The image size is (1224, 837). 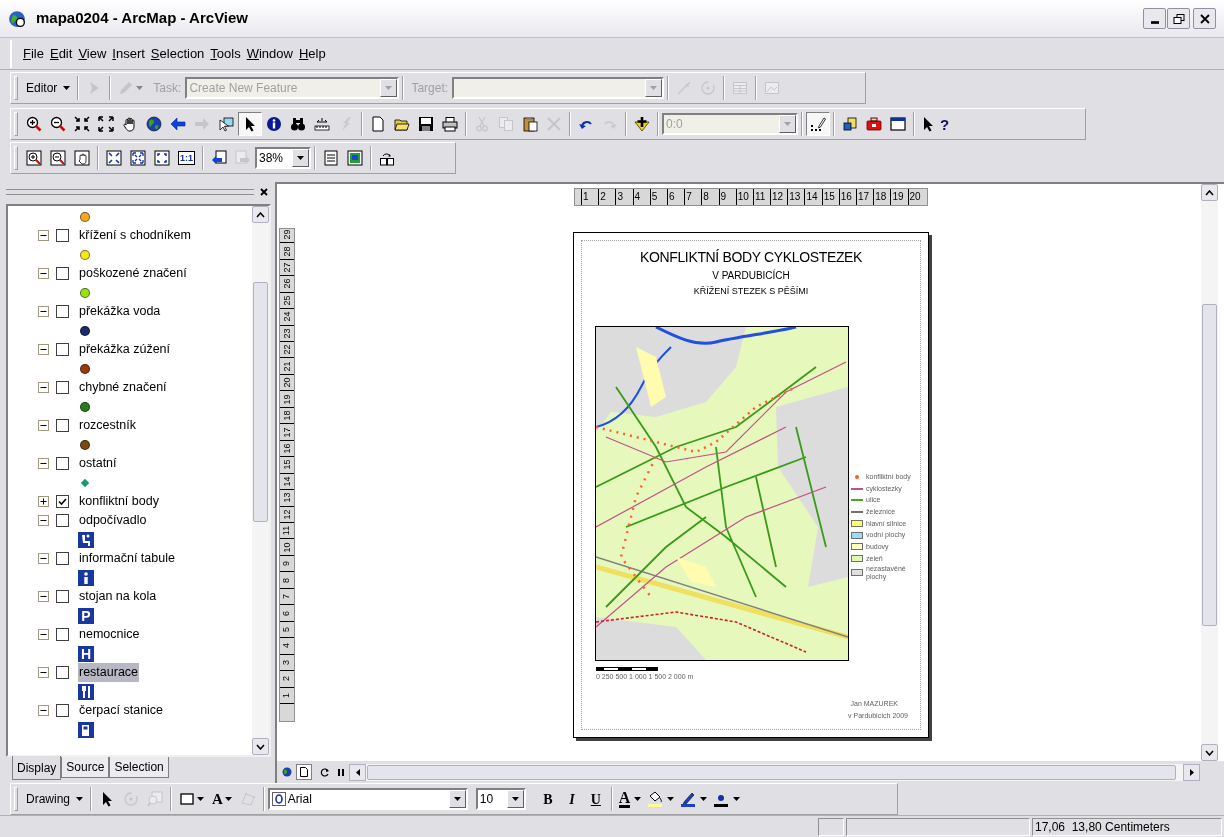 I want to click on page-button: 1:1, so click(x=186, y=158).